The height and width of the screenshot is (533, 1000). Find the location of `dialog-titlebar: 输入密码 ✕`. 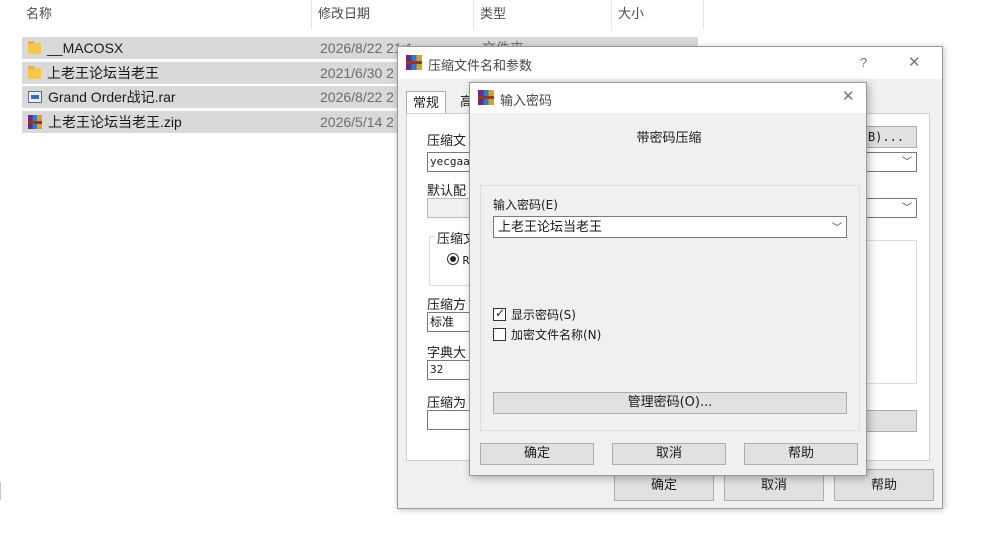

dialog-titlebar: 输入密码 ✕ is located at coordinates (668, 98).